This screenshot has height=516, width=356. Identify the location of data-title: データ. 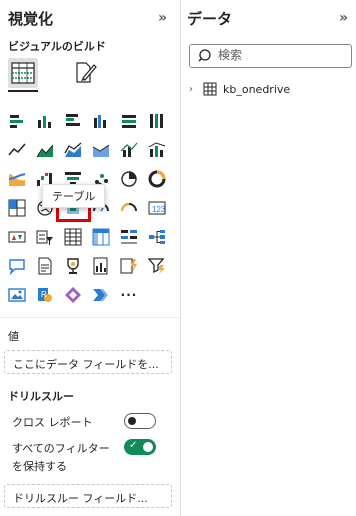
(210, 19).